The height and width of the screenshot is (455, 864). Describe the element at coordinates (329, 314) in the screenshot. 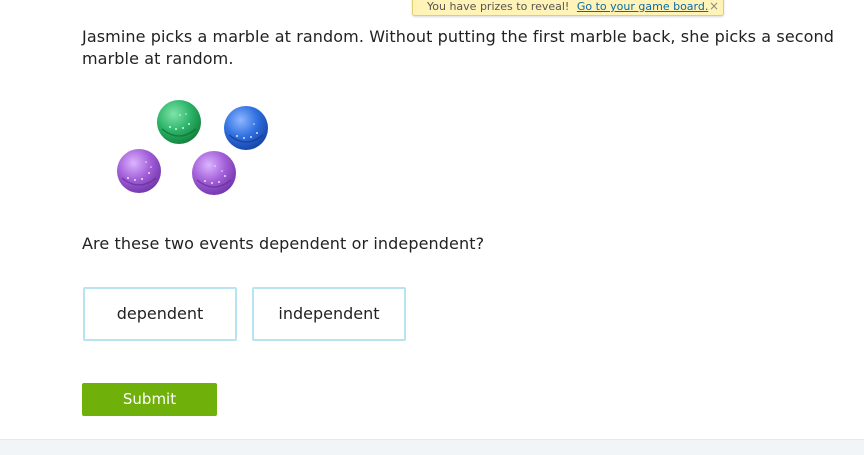

I see `independent-choice-button: independent` at that location.